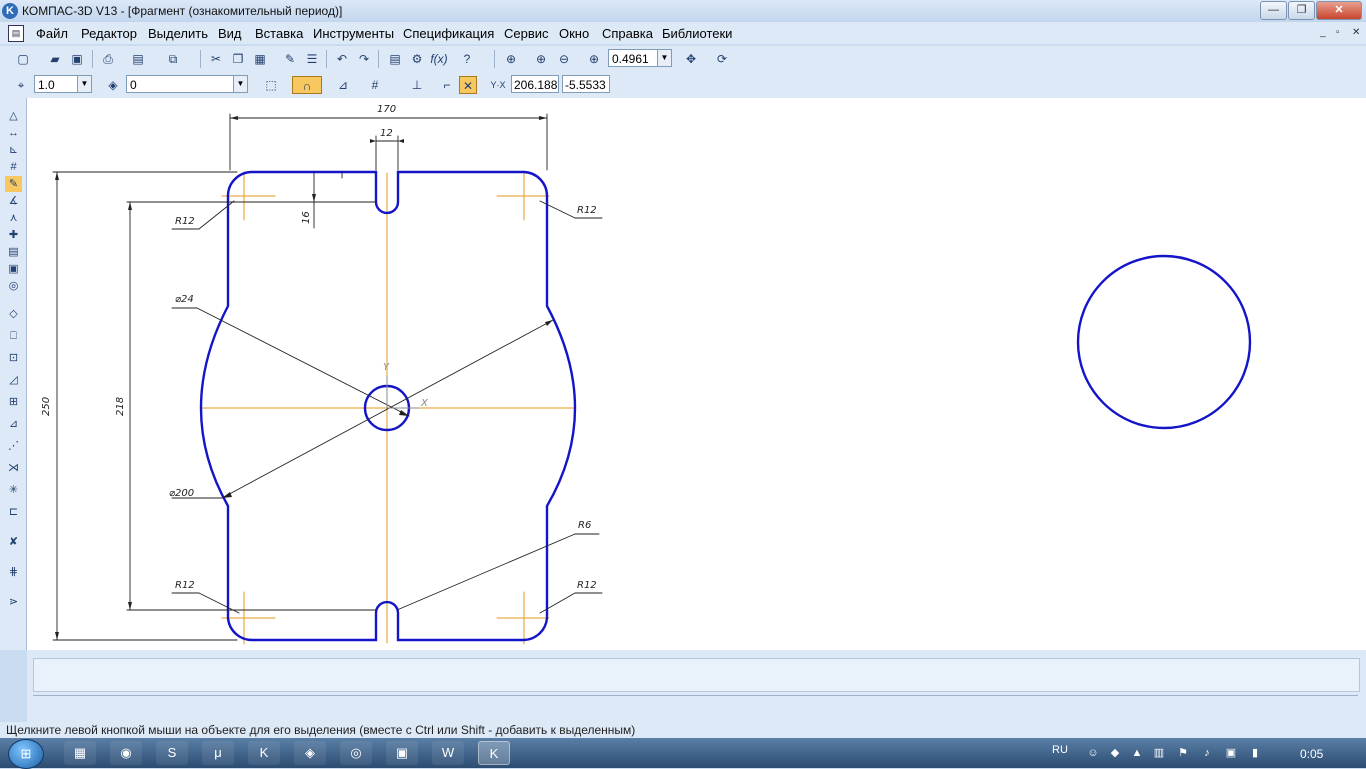 This screenshot has height=769, width=1366. Describe the element at coordinates (80, 753) in the screenshot. I see `calculator-icon: ▦` at that location.